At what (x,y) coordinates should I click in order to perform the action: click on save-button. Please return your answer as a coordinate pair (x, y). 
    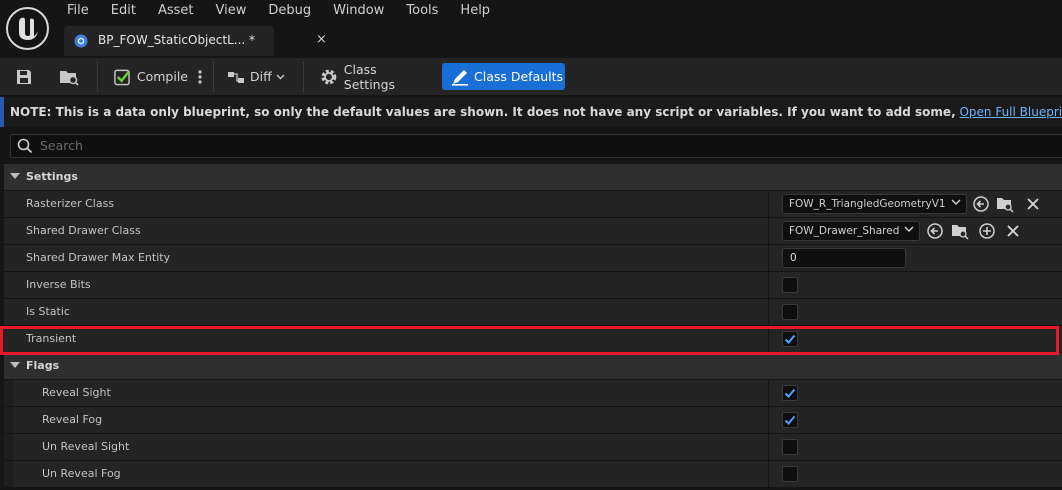
    Looking at the image, I should click on (27, 76).